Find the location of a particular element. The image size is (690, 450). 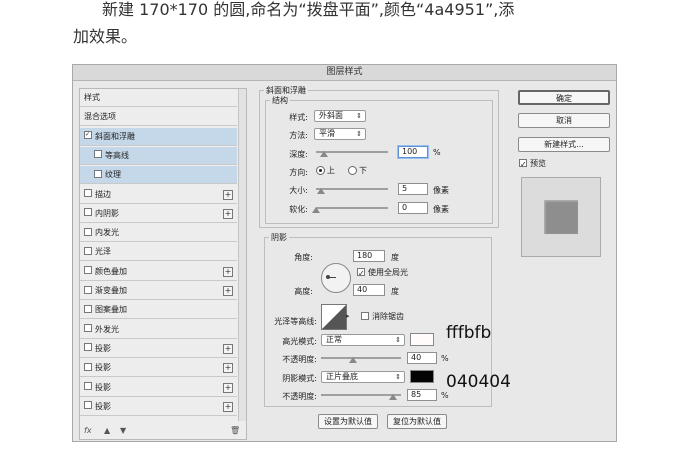

move-up-icon: ▲ is located at coordinates (107, 431).